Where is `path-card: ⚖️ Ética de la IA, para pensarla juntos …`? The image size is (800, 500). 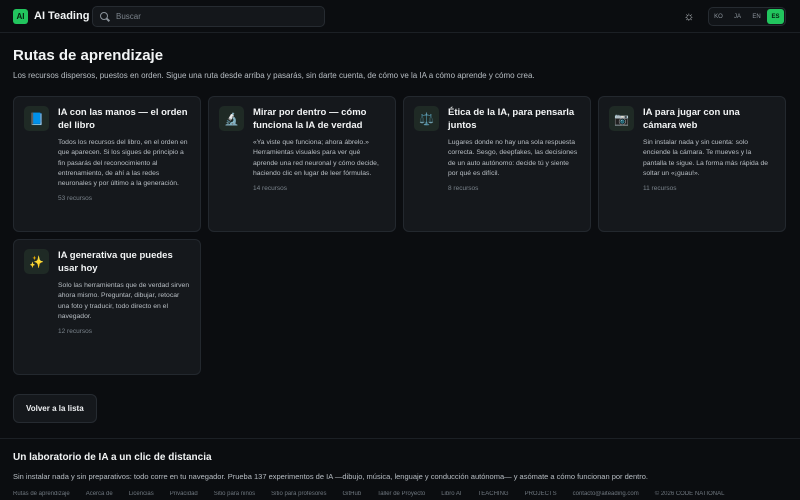
path-card: ⚖️ Ética de la IA, para pensarla juntos … is located at coordinates (497, 164).